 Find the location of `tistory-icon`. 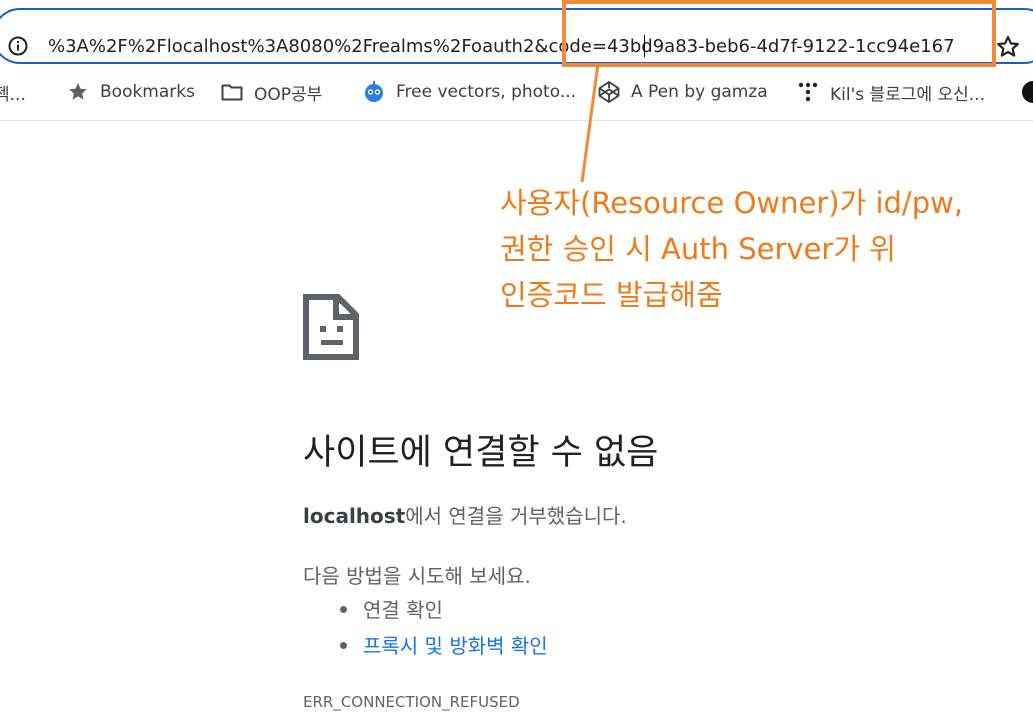

tistory-icon is located at coordinates (808, 92).